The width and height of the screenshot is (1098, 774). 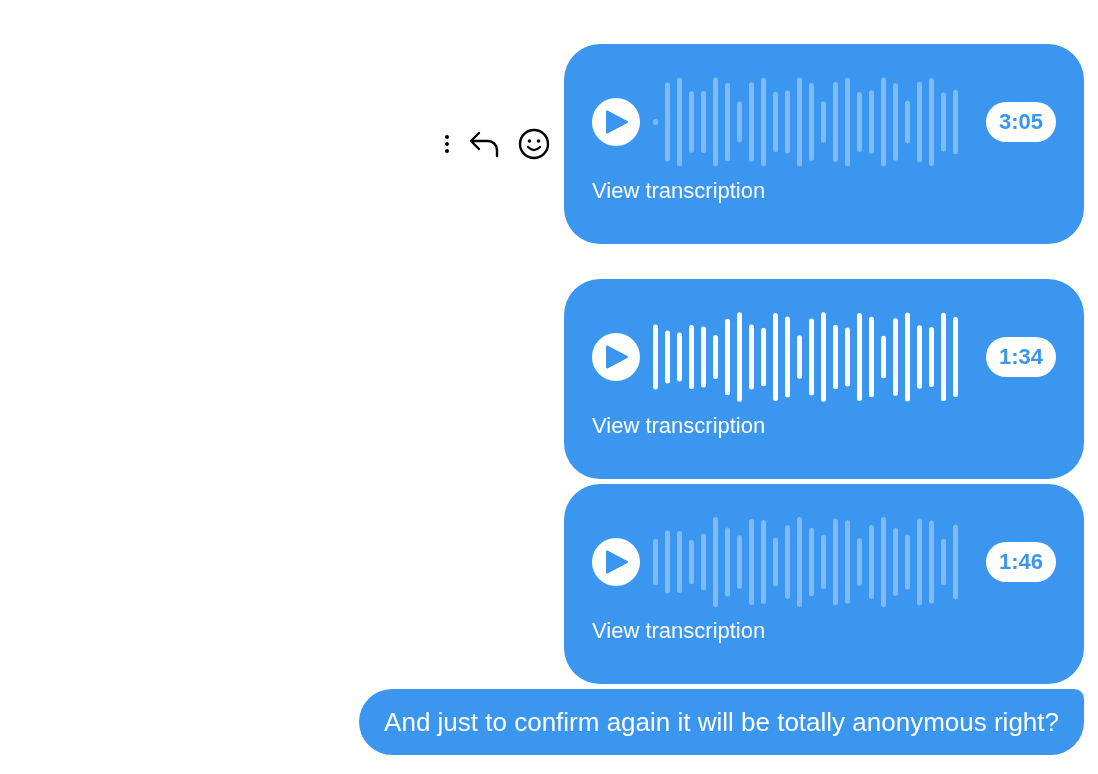 I want to click on emoji-icon, so click(x=534, y=144).